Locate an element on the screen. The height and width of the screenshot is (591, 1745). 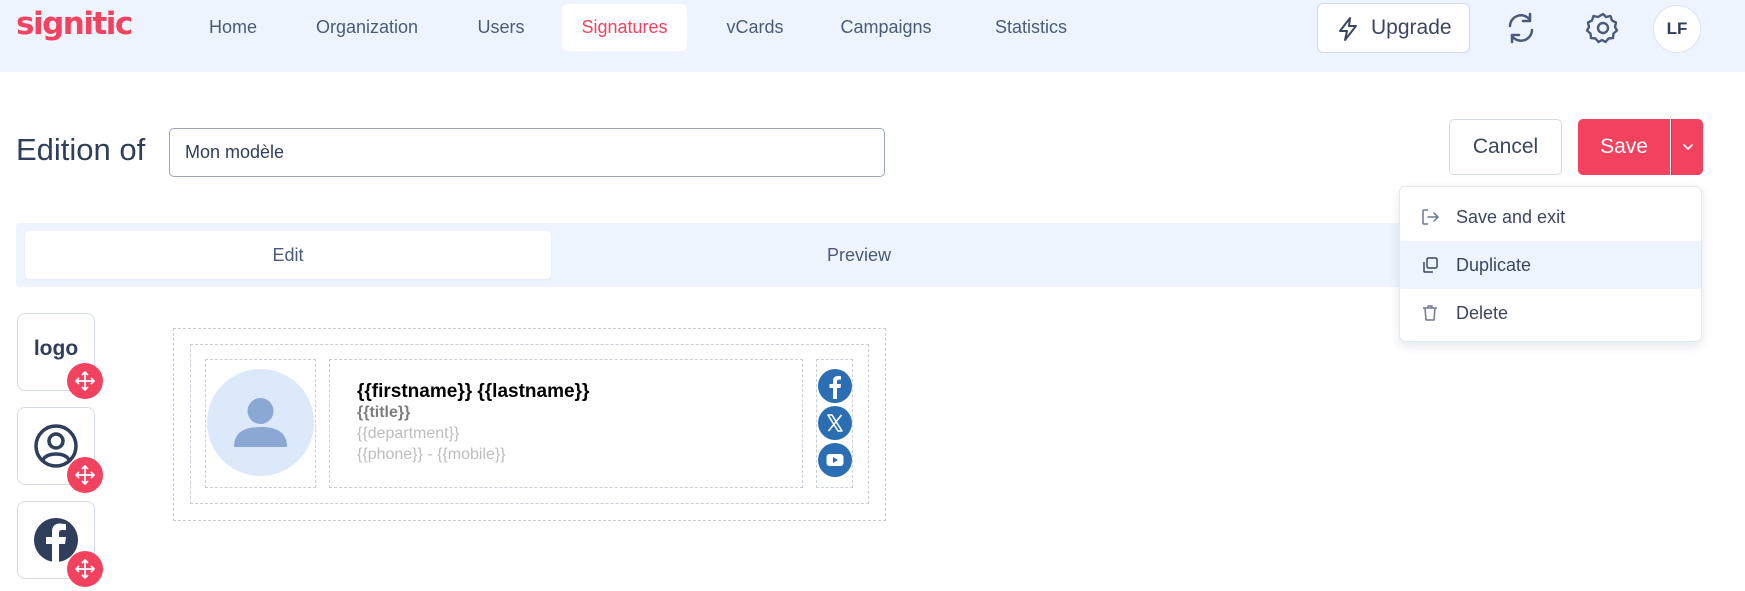
lightning-icon is located at coordinates (1348, 29).